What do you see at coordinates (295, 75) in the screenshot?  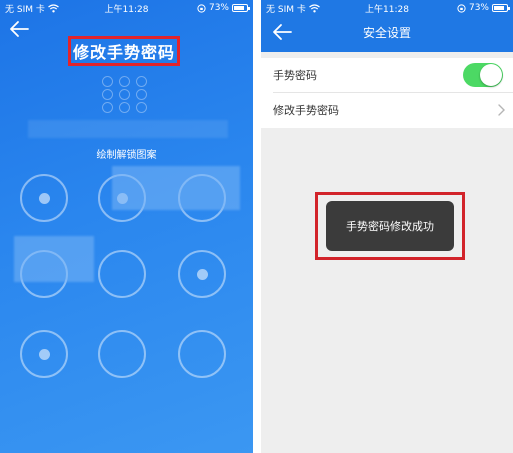 I see `setting-label: 手势密码` at bounding box center [295, 75].